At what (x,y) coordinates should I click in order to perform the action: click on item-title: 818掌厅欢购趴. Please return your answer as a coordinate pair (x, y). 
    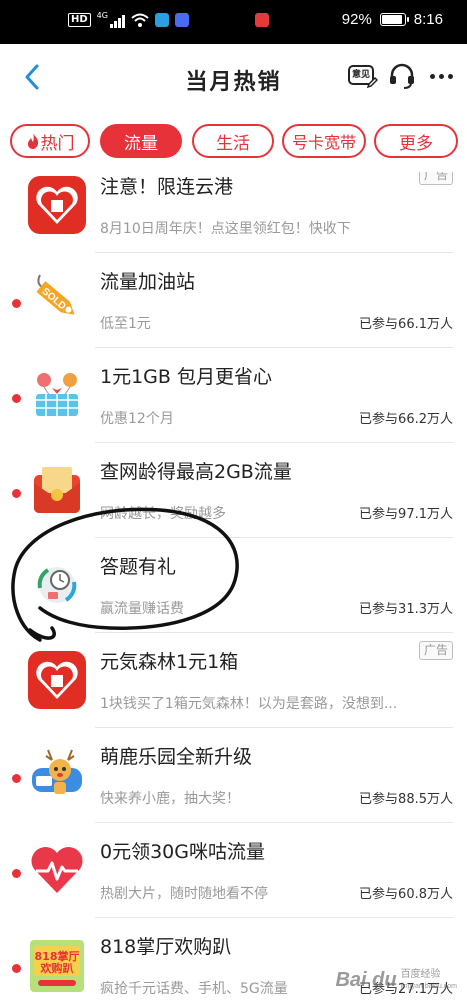
    Looking at the image, I should click on (166, 947).